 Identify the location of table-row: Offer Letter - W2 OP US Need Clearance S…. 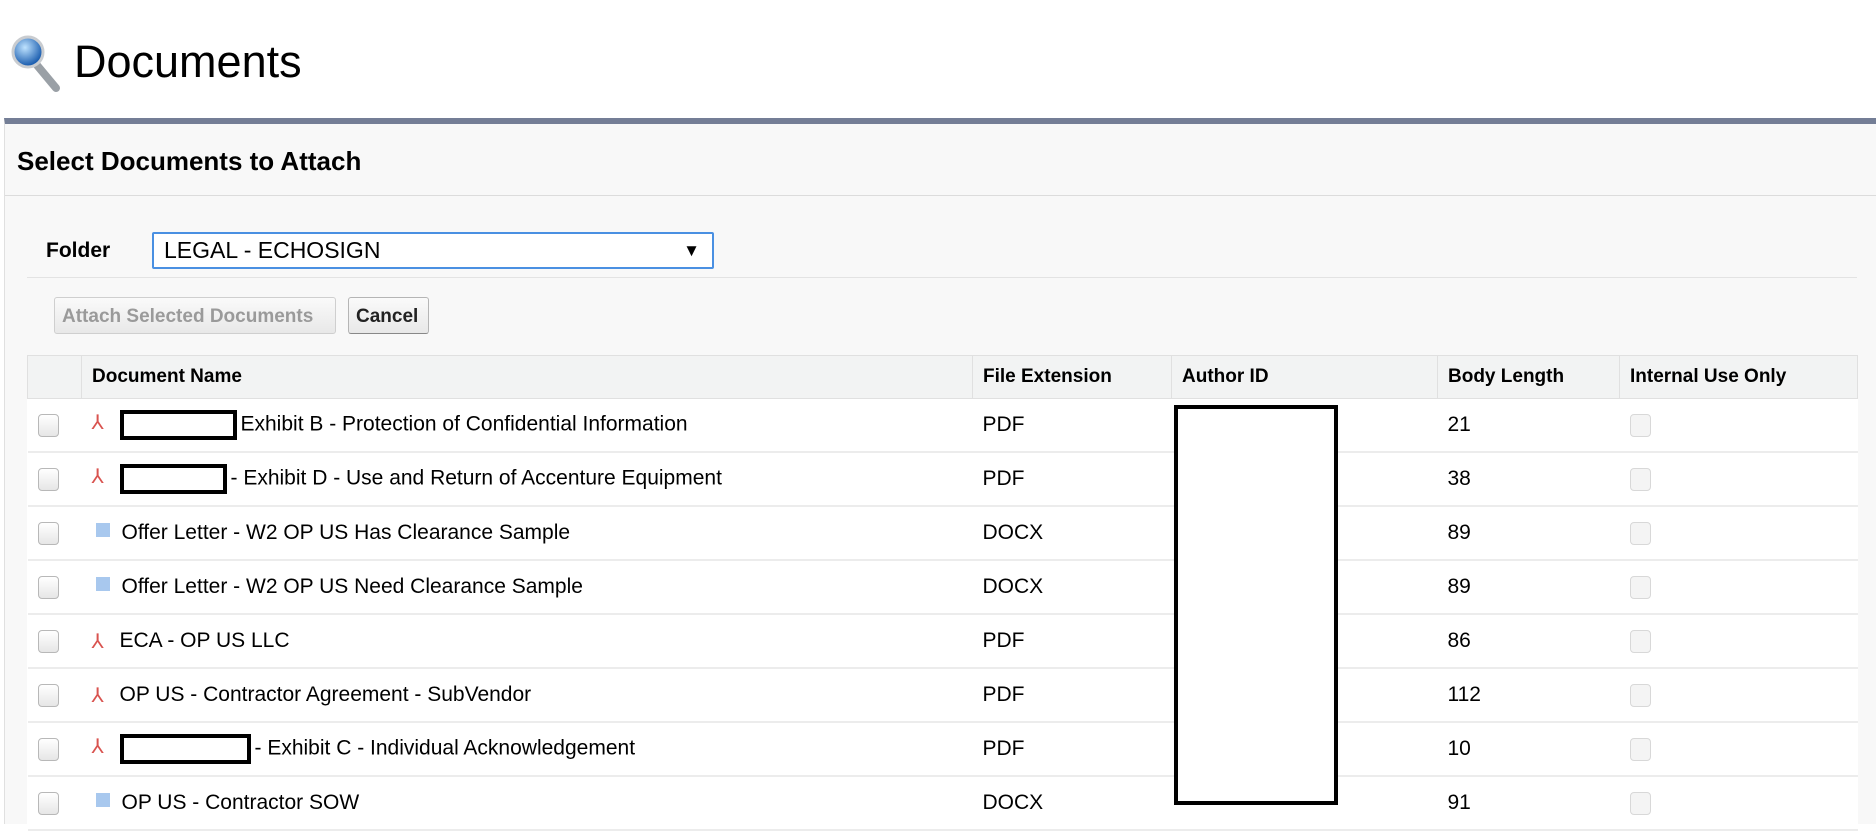
(942, 587).